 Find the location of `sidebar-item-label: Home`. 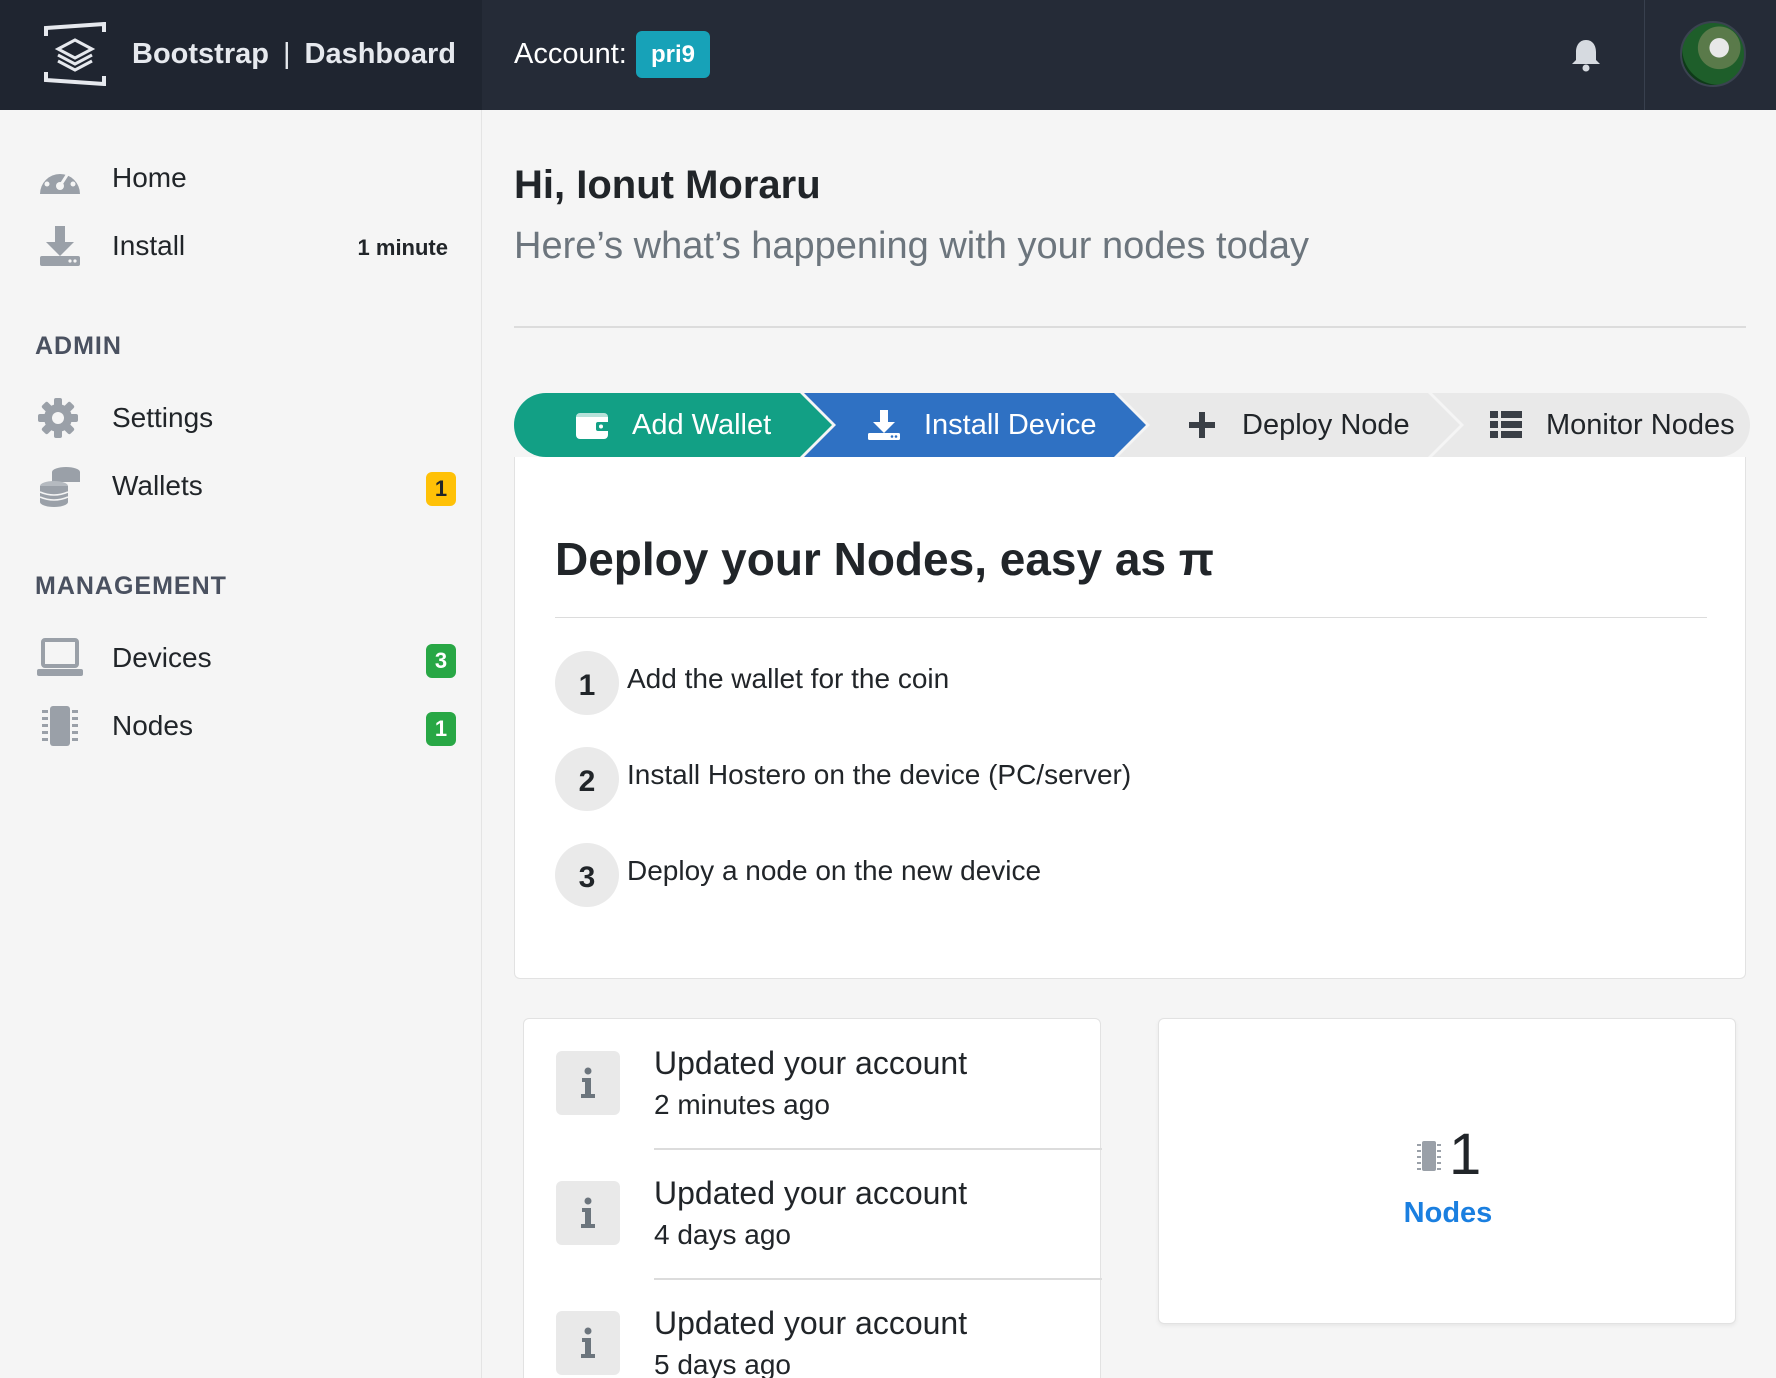

sidebar-item-label: Home is located at coordinates (149, 177).